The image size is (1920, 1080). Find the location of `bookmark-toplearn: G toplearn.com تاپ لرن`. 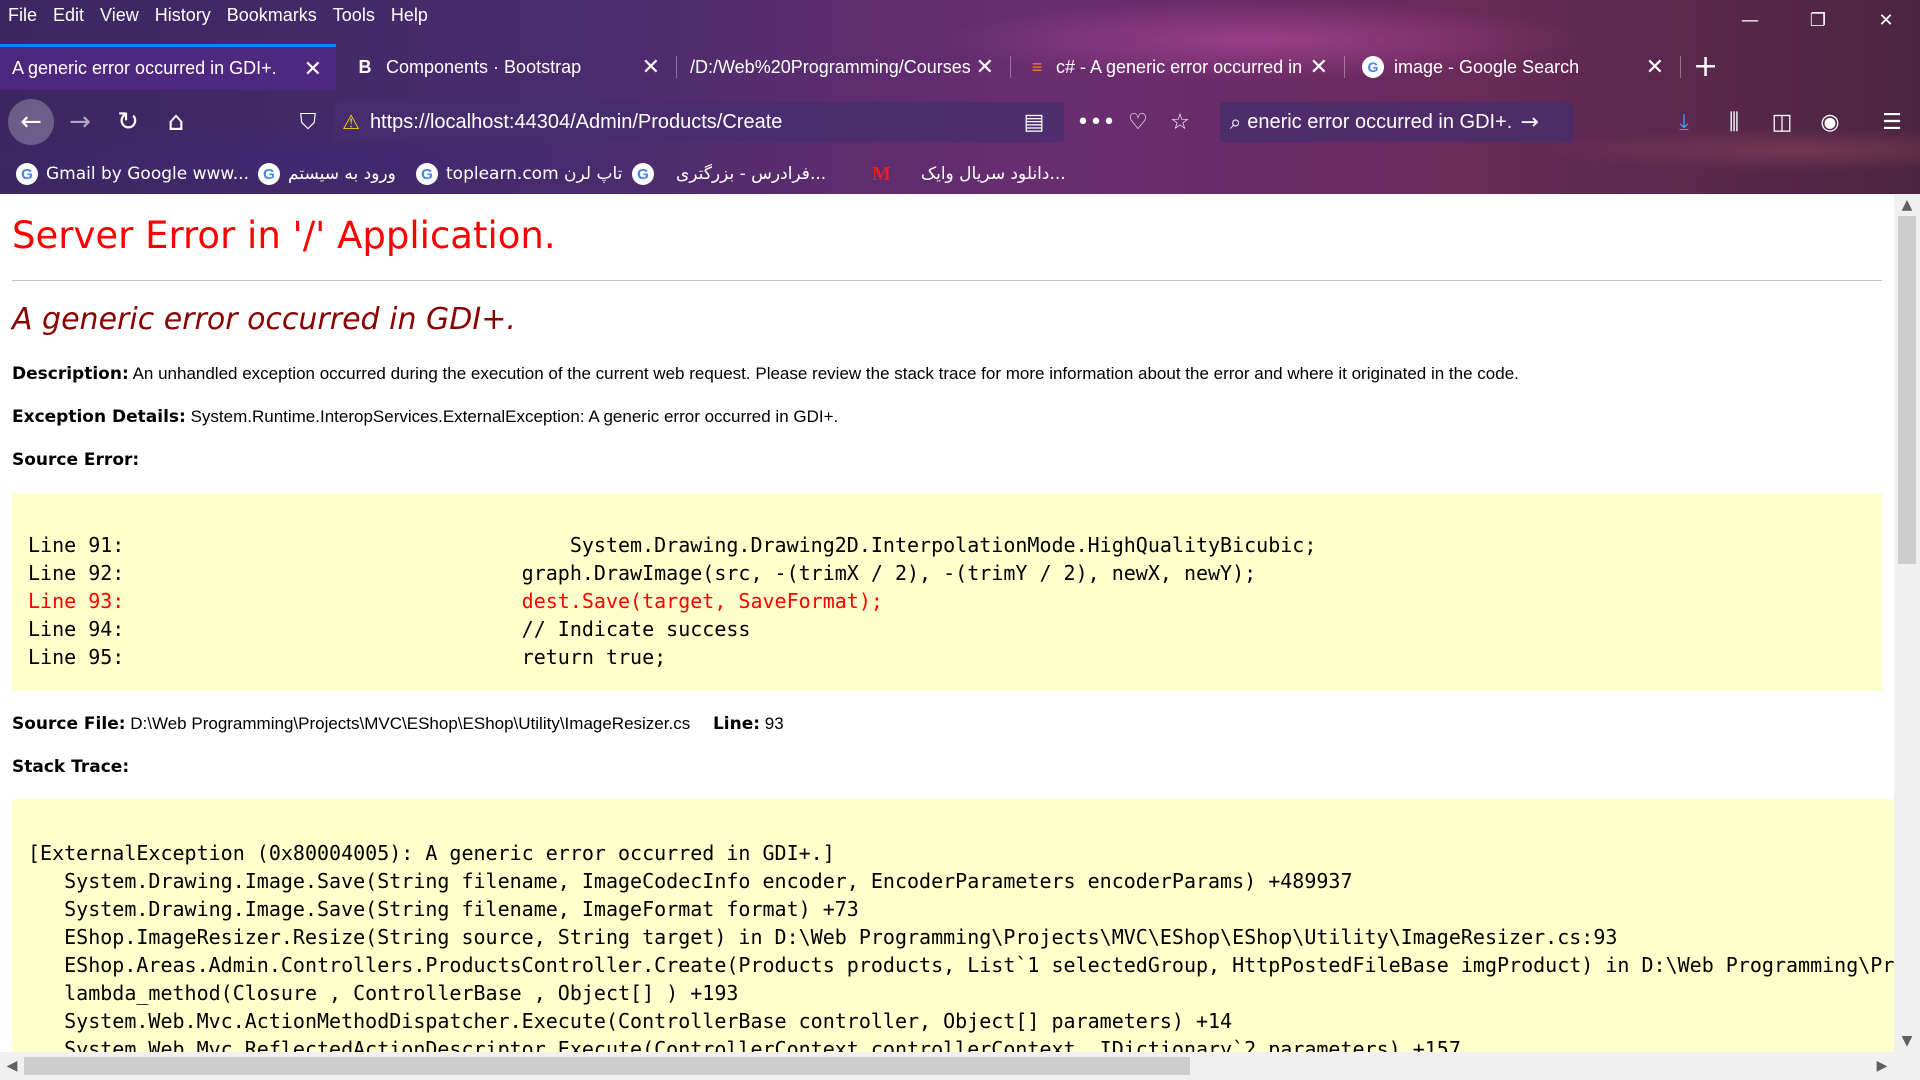

bookmark-toplearn: G toplearn.com تاپ لرن is located at coordinates (519, 174).